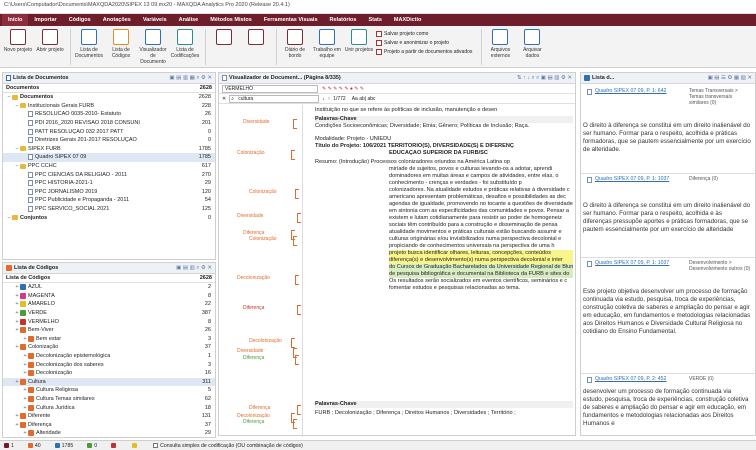 The height and width of the screenshot is (450, 756). What do you see at coordinates (500, 44) in the screenshot?
I see `ribbon-right-button-0: Arquivos externos` at bounding box center [500, 44].